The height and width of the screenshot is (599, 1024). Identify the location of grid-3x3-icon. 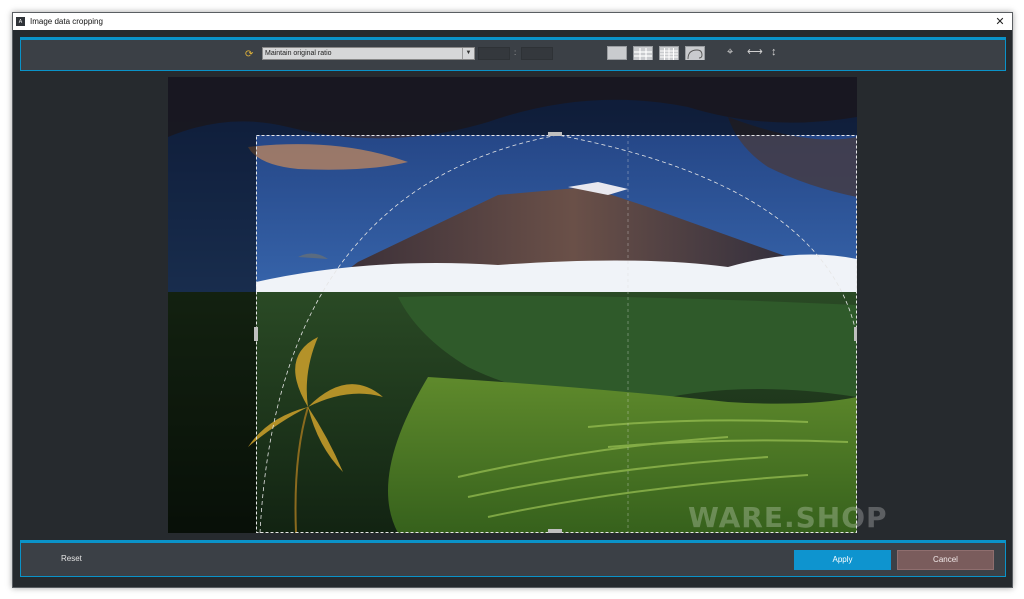
(643, 54).